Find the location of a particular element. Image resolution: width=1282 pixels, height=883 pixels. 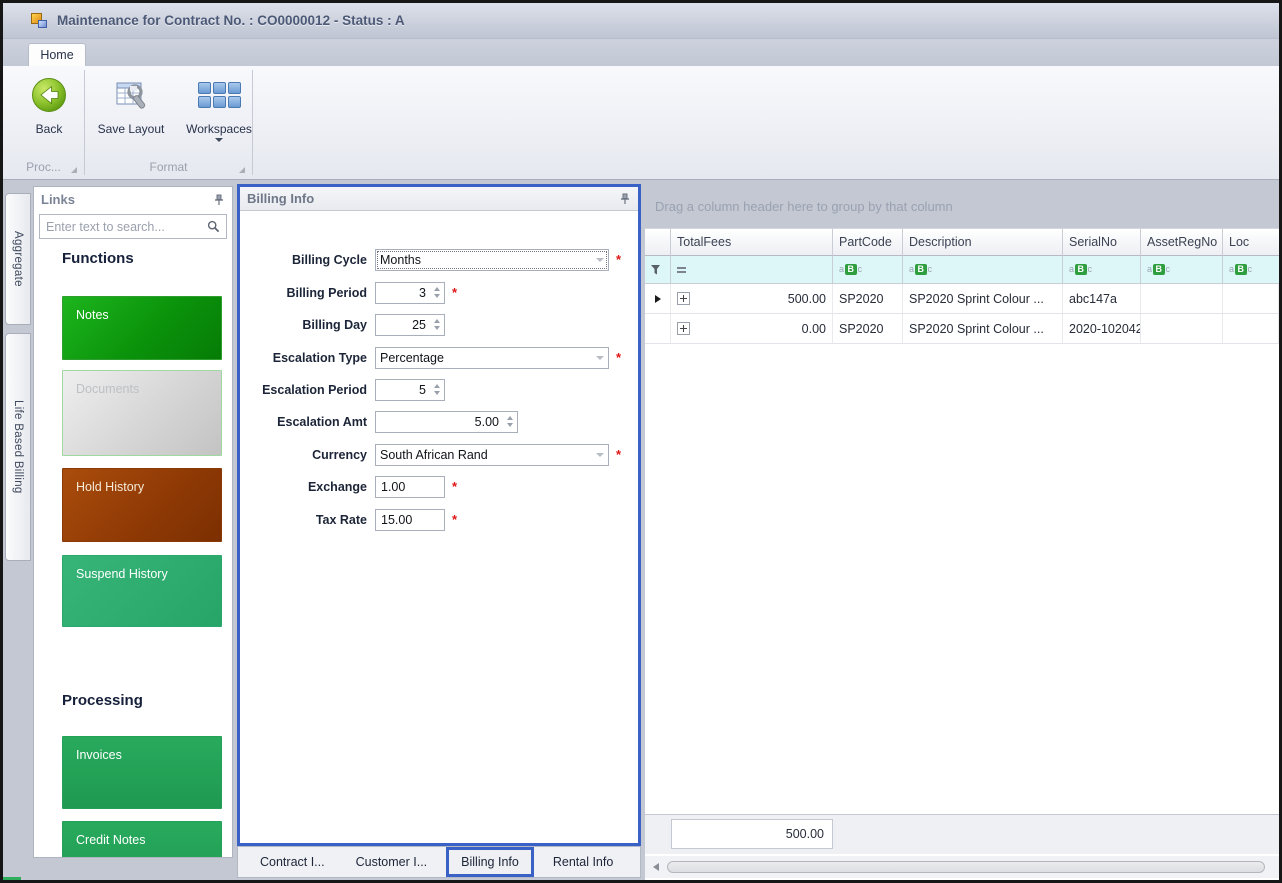

escalation-type-label: Escalation Type is located at coordinates (319, 357).